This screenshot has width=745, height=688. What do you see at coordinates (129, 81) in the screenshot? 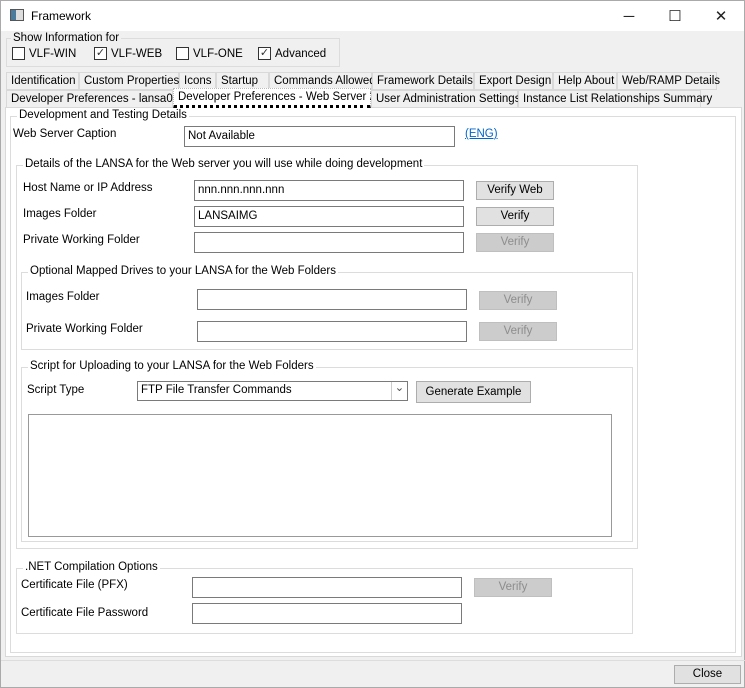
I see `tab-custom-properties: Custom Properties` at bounding box center [129, 81].